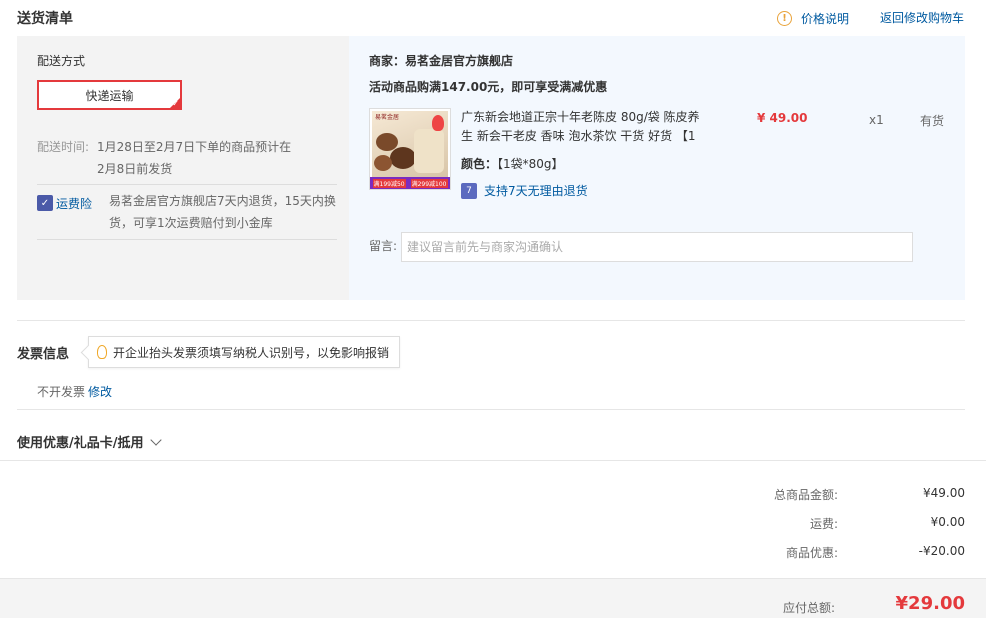  I want to click on thumb-brand: 易茗金居, so click(387, 117).